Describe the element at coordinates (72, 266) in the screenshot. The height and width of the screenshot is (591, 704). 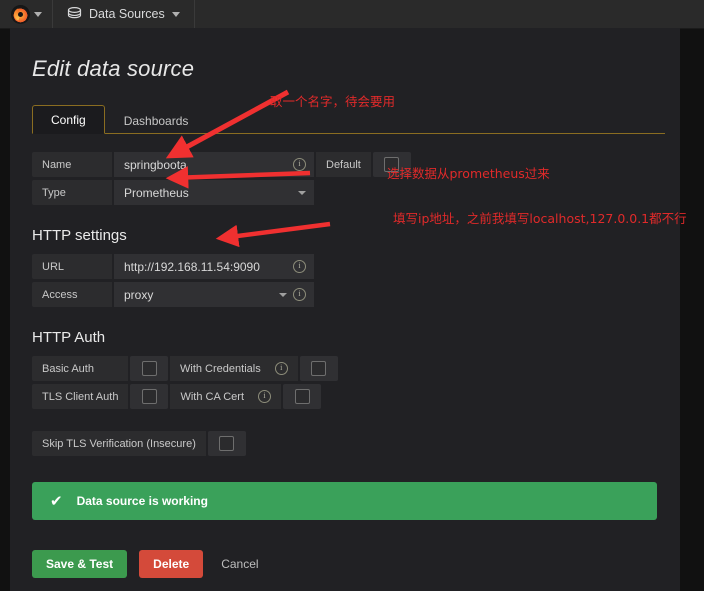
I see `url-label: URL` at that location.